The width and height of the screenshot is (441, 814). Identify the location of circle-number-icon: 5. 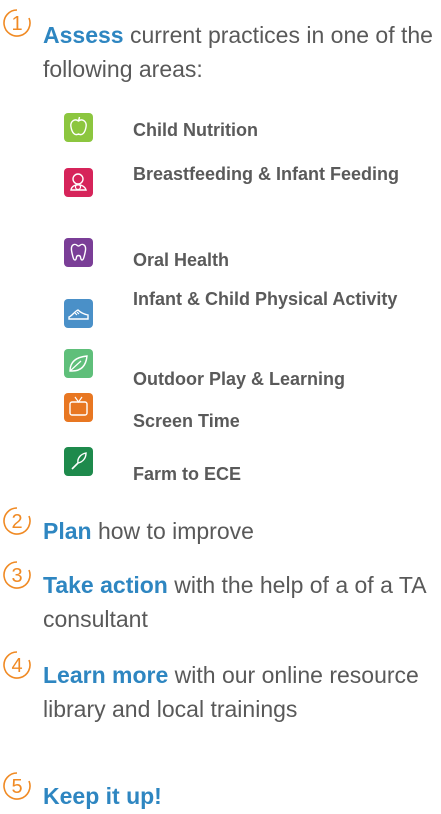
(17, 786).